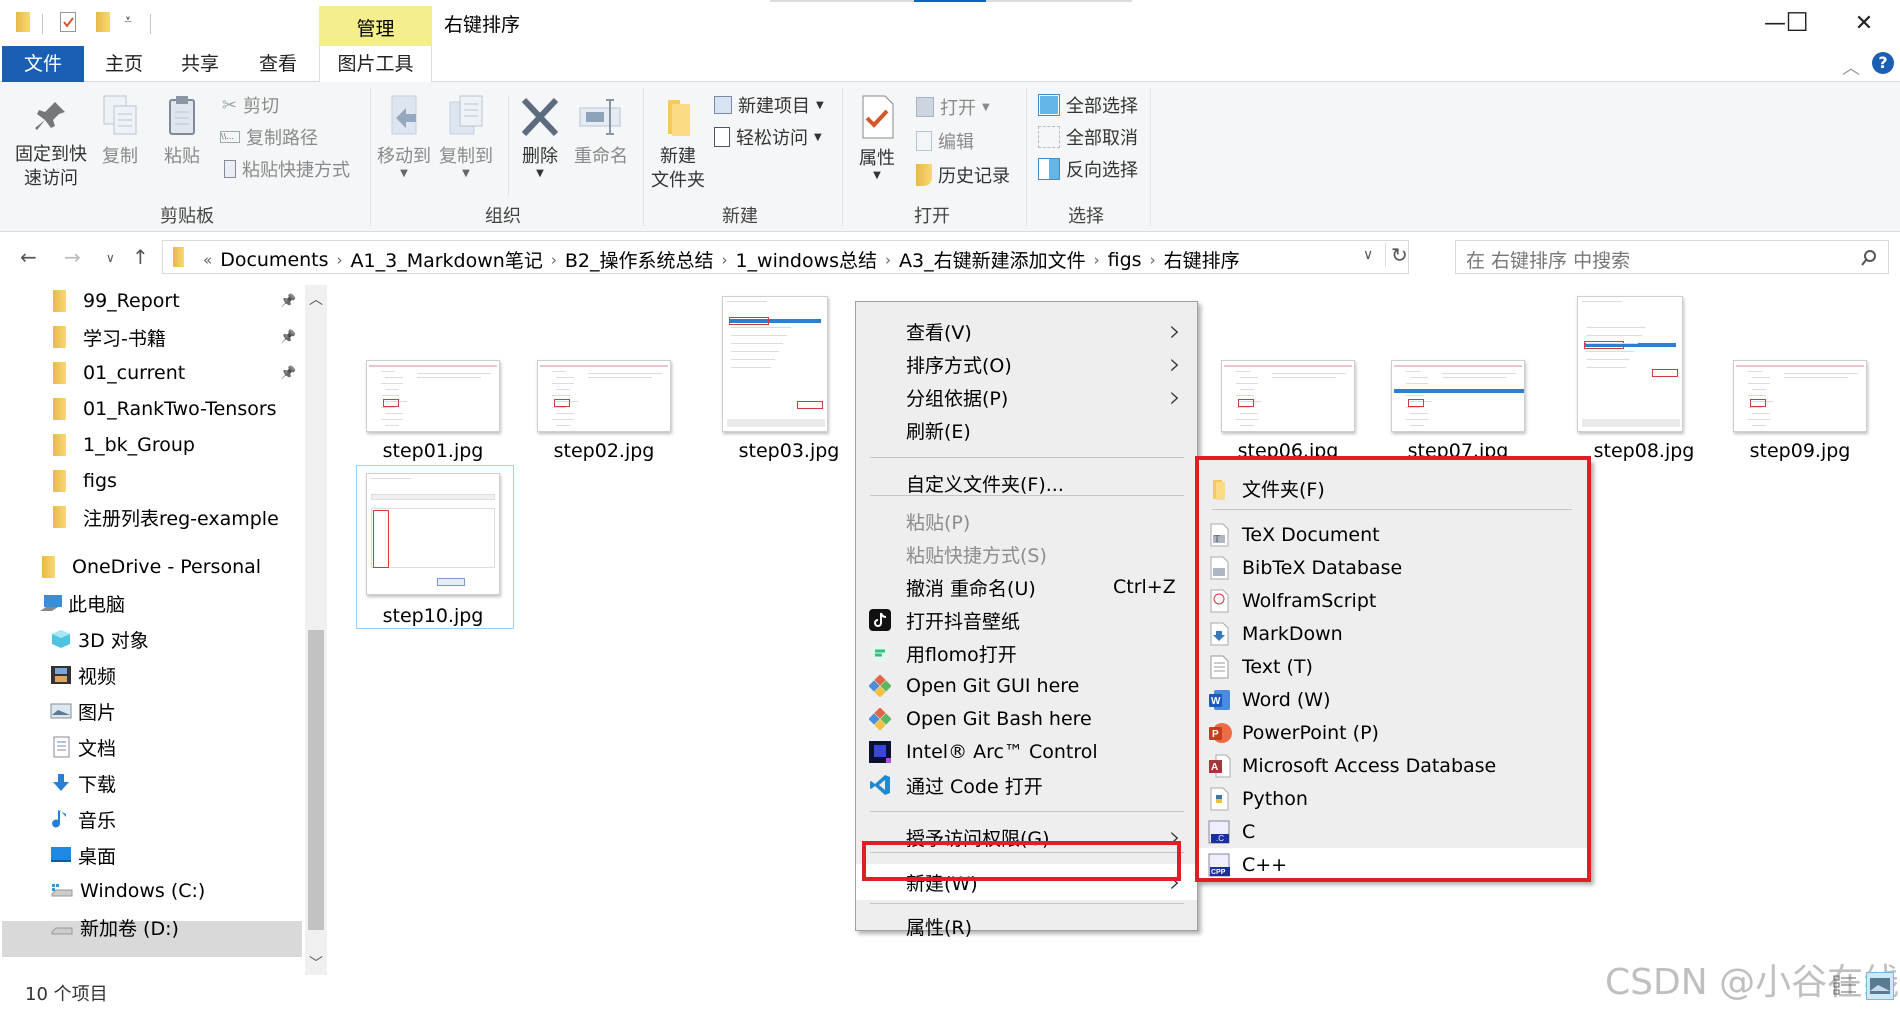 The image size is (1900, 1009). Describe the element at coordinates (768, 137) in the screenshot. I see `easy-access-button: 轻松访问 ▼` at that location.